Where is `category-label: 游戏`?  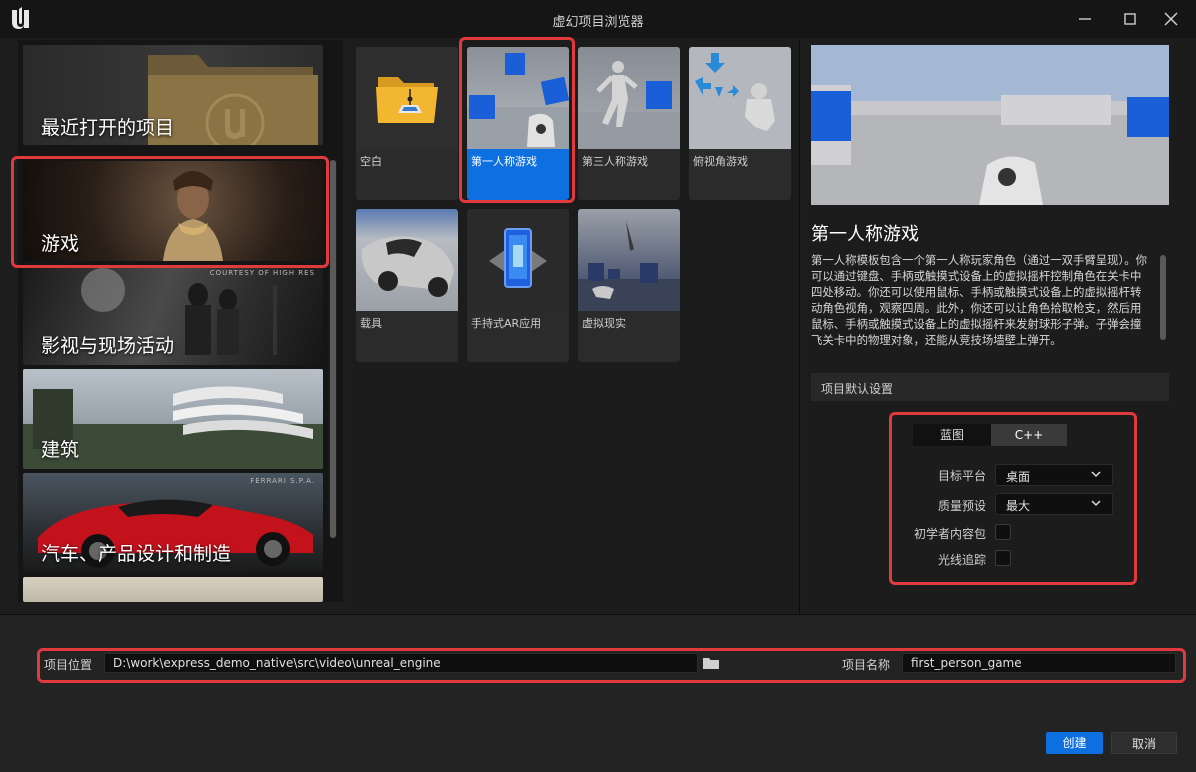
category-label: 游戏 is located at coordinates (60, 244).